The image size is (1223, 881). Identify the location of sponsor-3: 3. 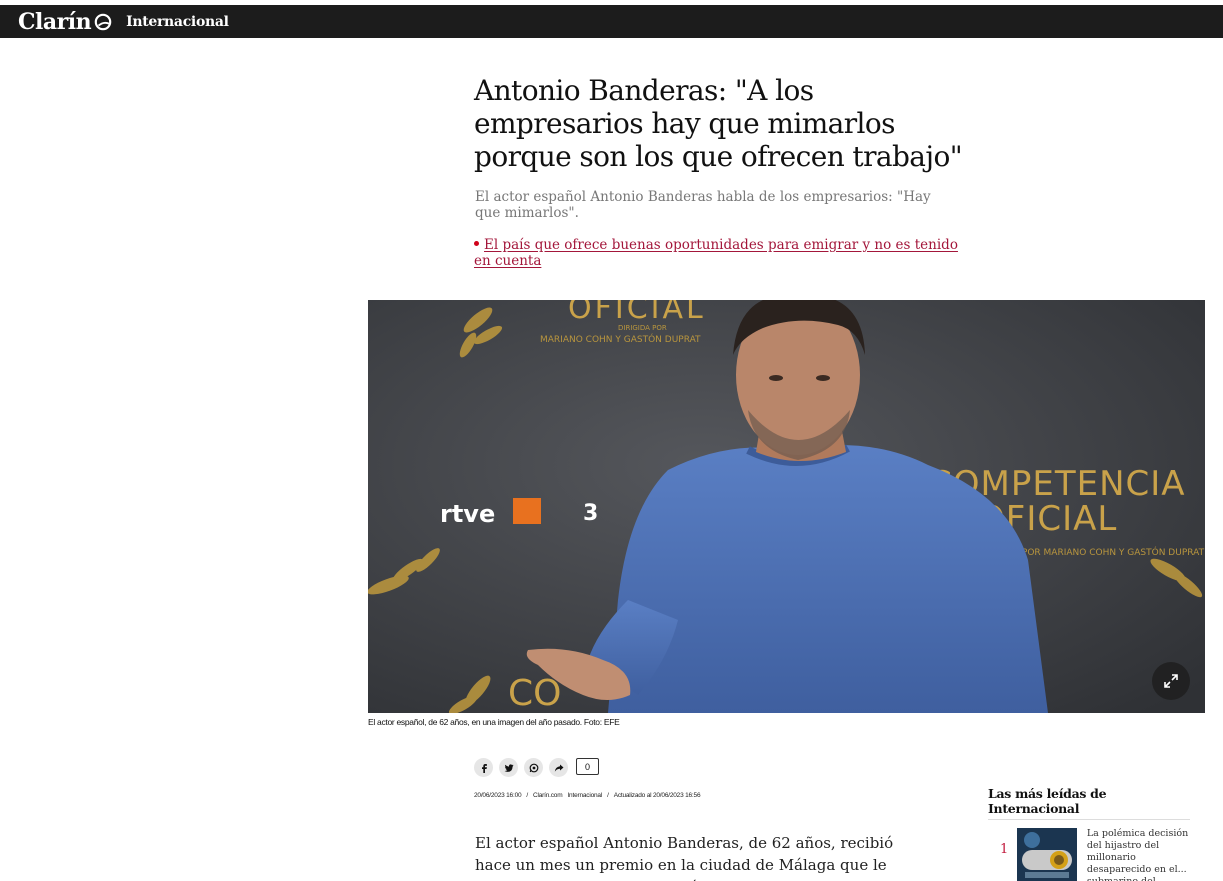
(590, 513).